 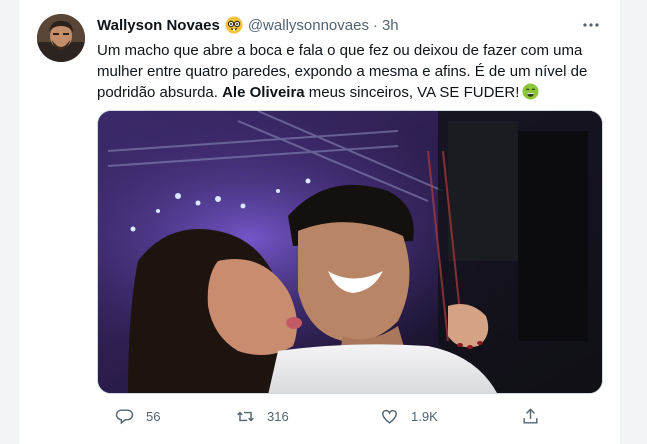 I want to click on share-button, so click(x=530, y=416).